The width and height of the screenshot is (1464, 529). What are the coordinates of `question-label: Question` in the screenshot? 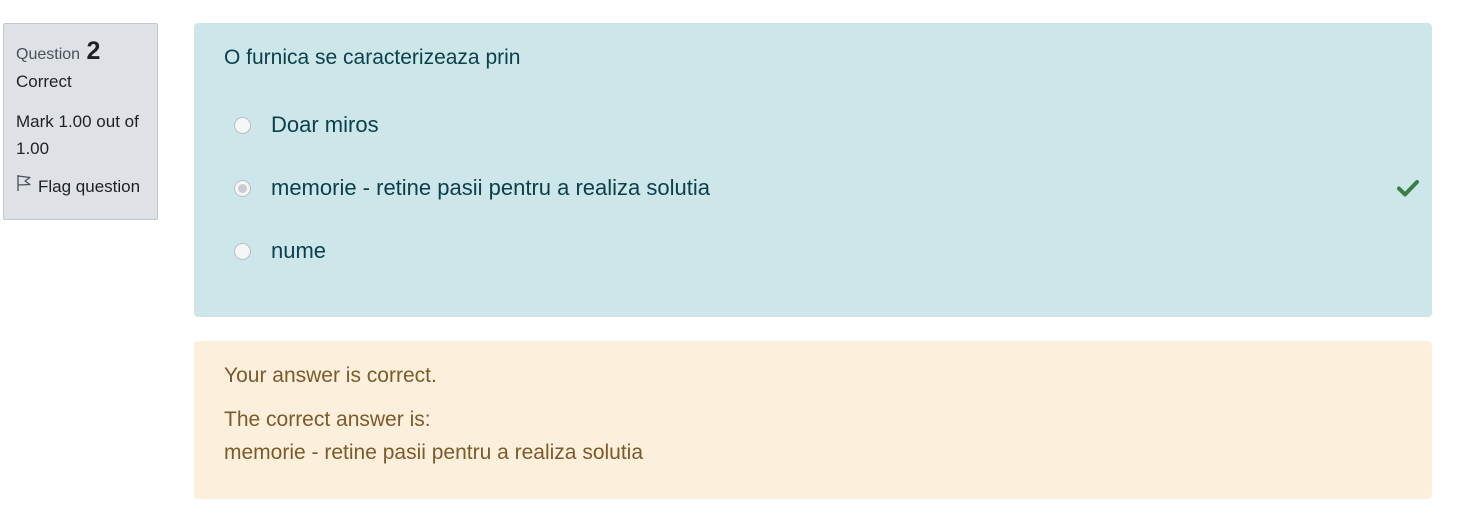 It's located at (48, 54).